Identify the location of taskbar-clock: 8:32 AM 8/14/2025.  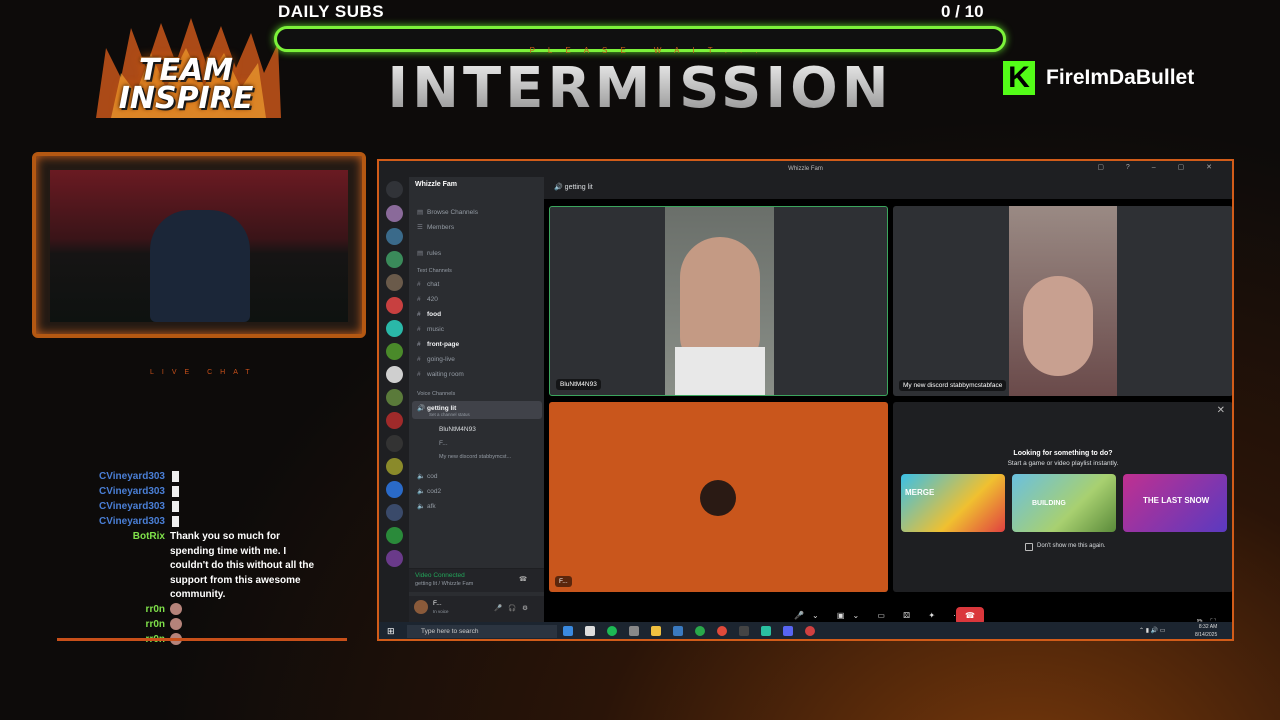
(1206, 631).